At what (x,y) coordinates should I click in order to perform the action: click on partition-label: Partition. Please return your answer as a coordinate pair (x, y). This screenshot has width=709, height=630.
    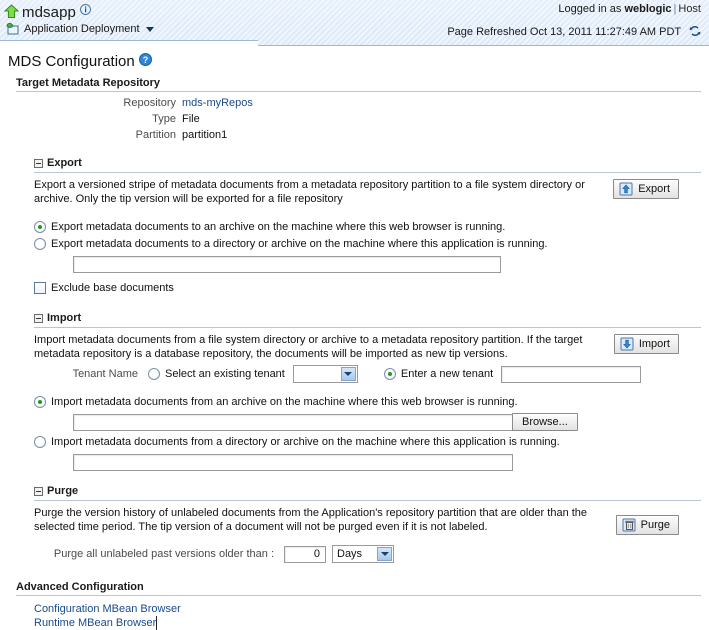
    Looking at the image, I should click on (155, 135).